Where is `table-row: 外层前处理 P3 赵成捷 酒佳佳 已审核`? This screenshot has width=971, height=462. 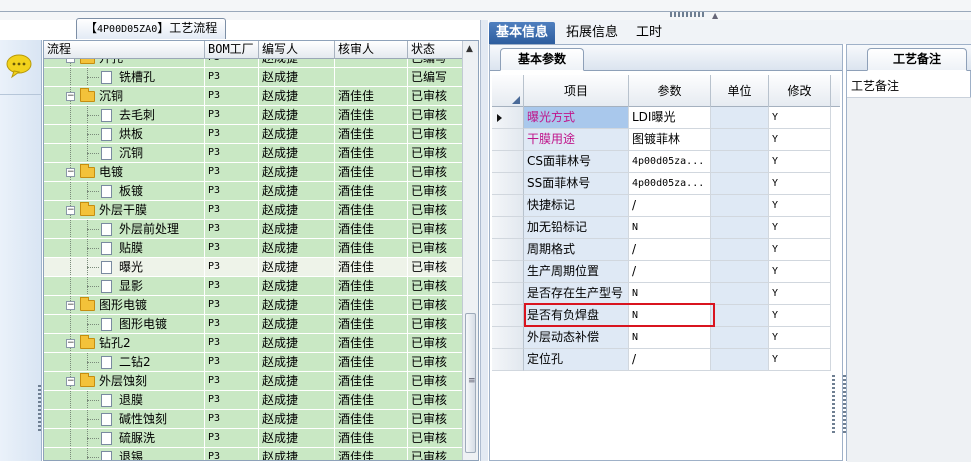 table-row: 外层前处理 P3 赵成捷 酒佳佳 已审核 is located at coordinates (254, 229).